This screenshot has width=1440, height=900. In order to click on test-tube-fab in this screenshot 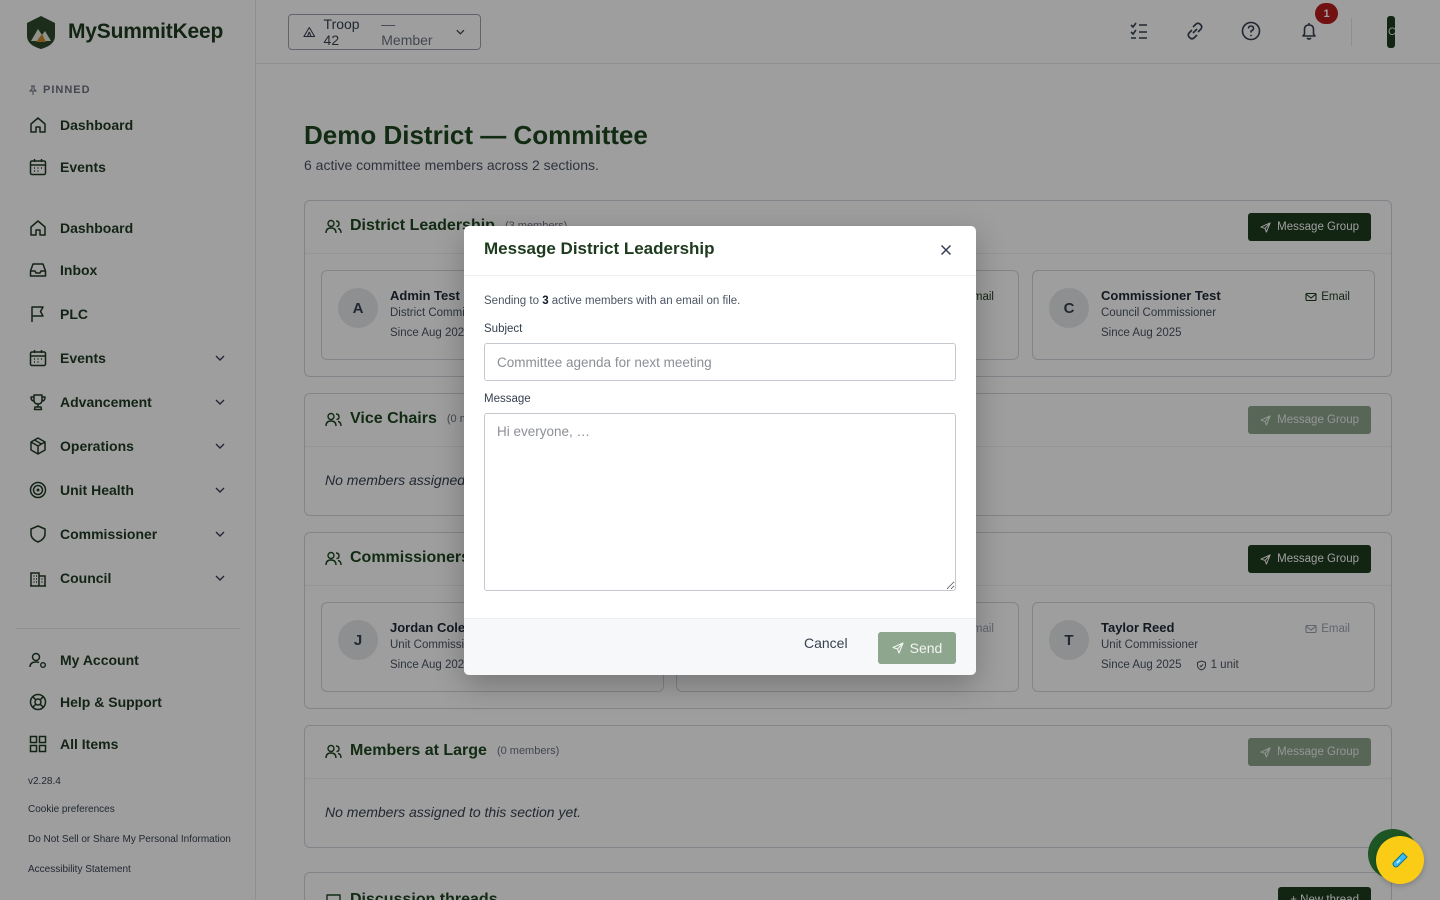, I will do `click(1400, 860)`.